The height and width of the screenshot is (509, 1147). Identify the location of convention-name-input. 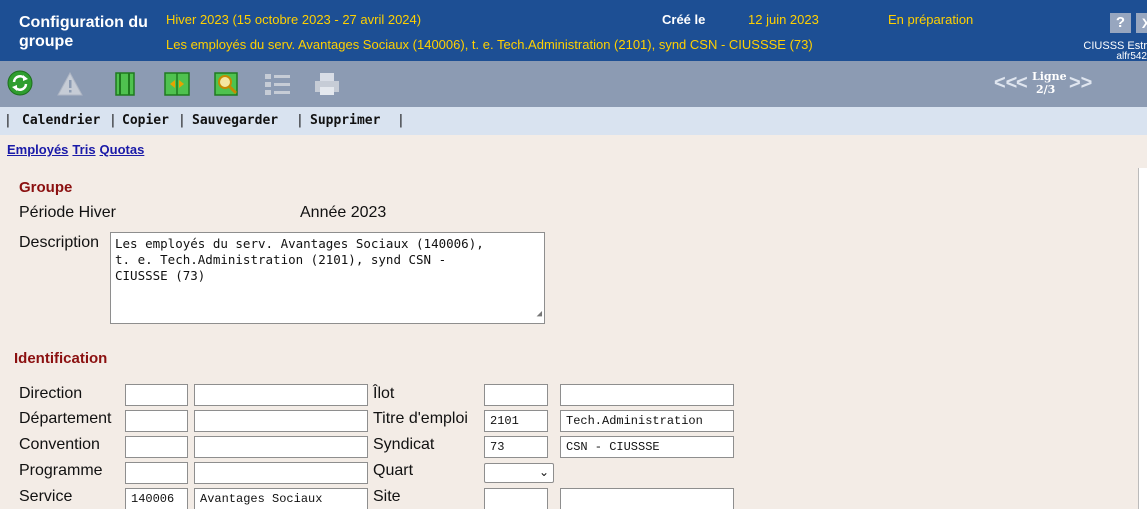
(281, 447).